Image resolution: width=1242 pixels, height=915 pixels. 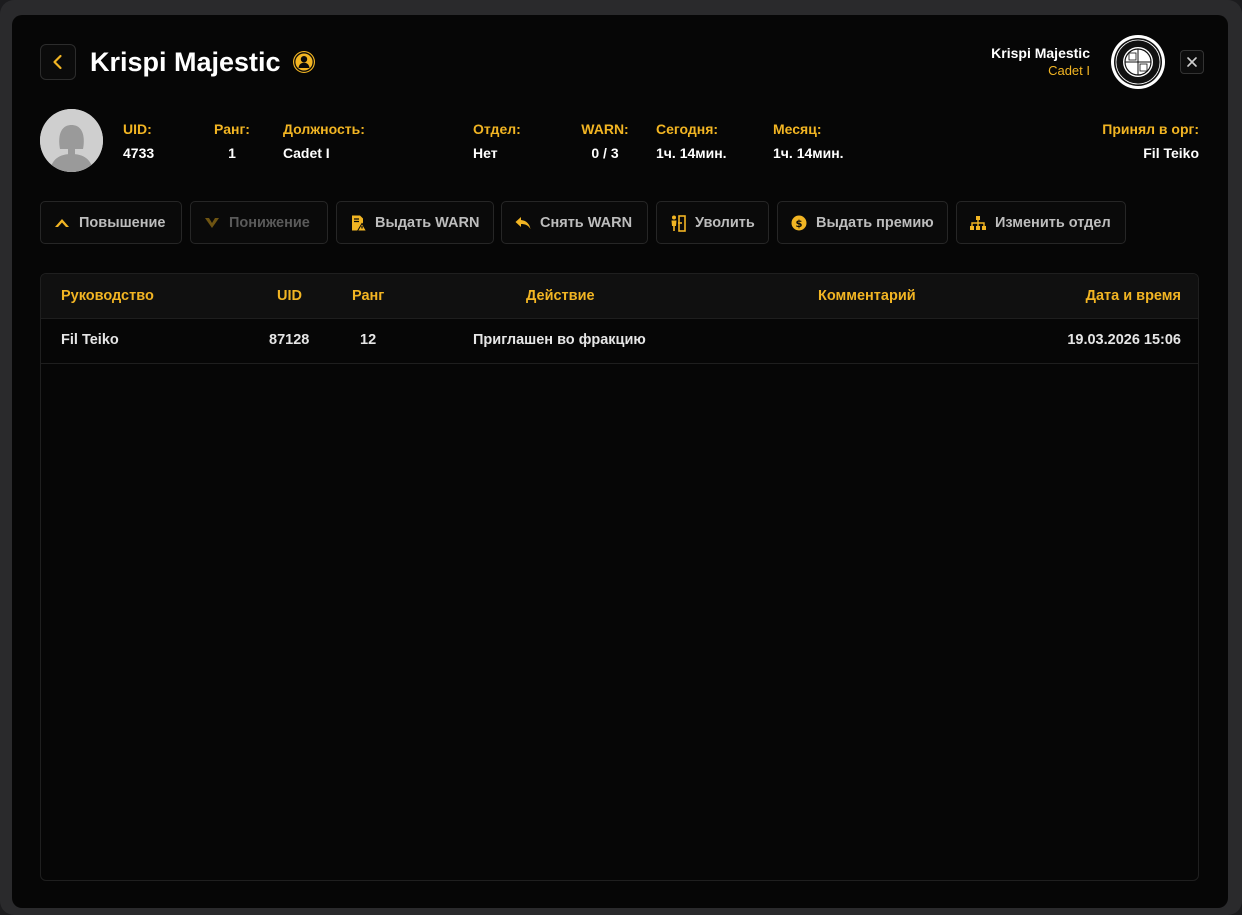 What do you see at coordinates (497, 129) in the screenshot?
I see `stat-department-label: Отдел:` at bounding box center [497, 129].